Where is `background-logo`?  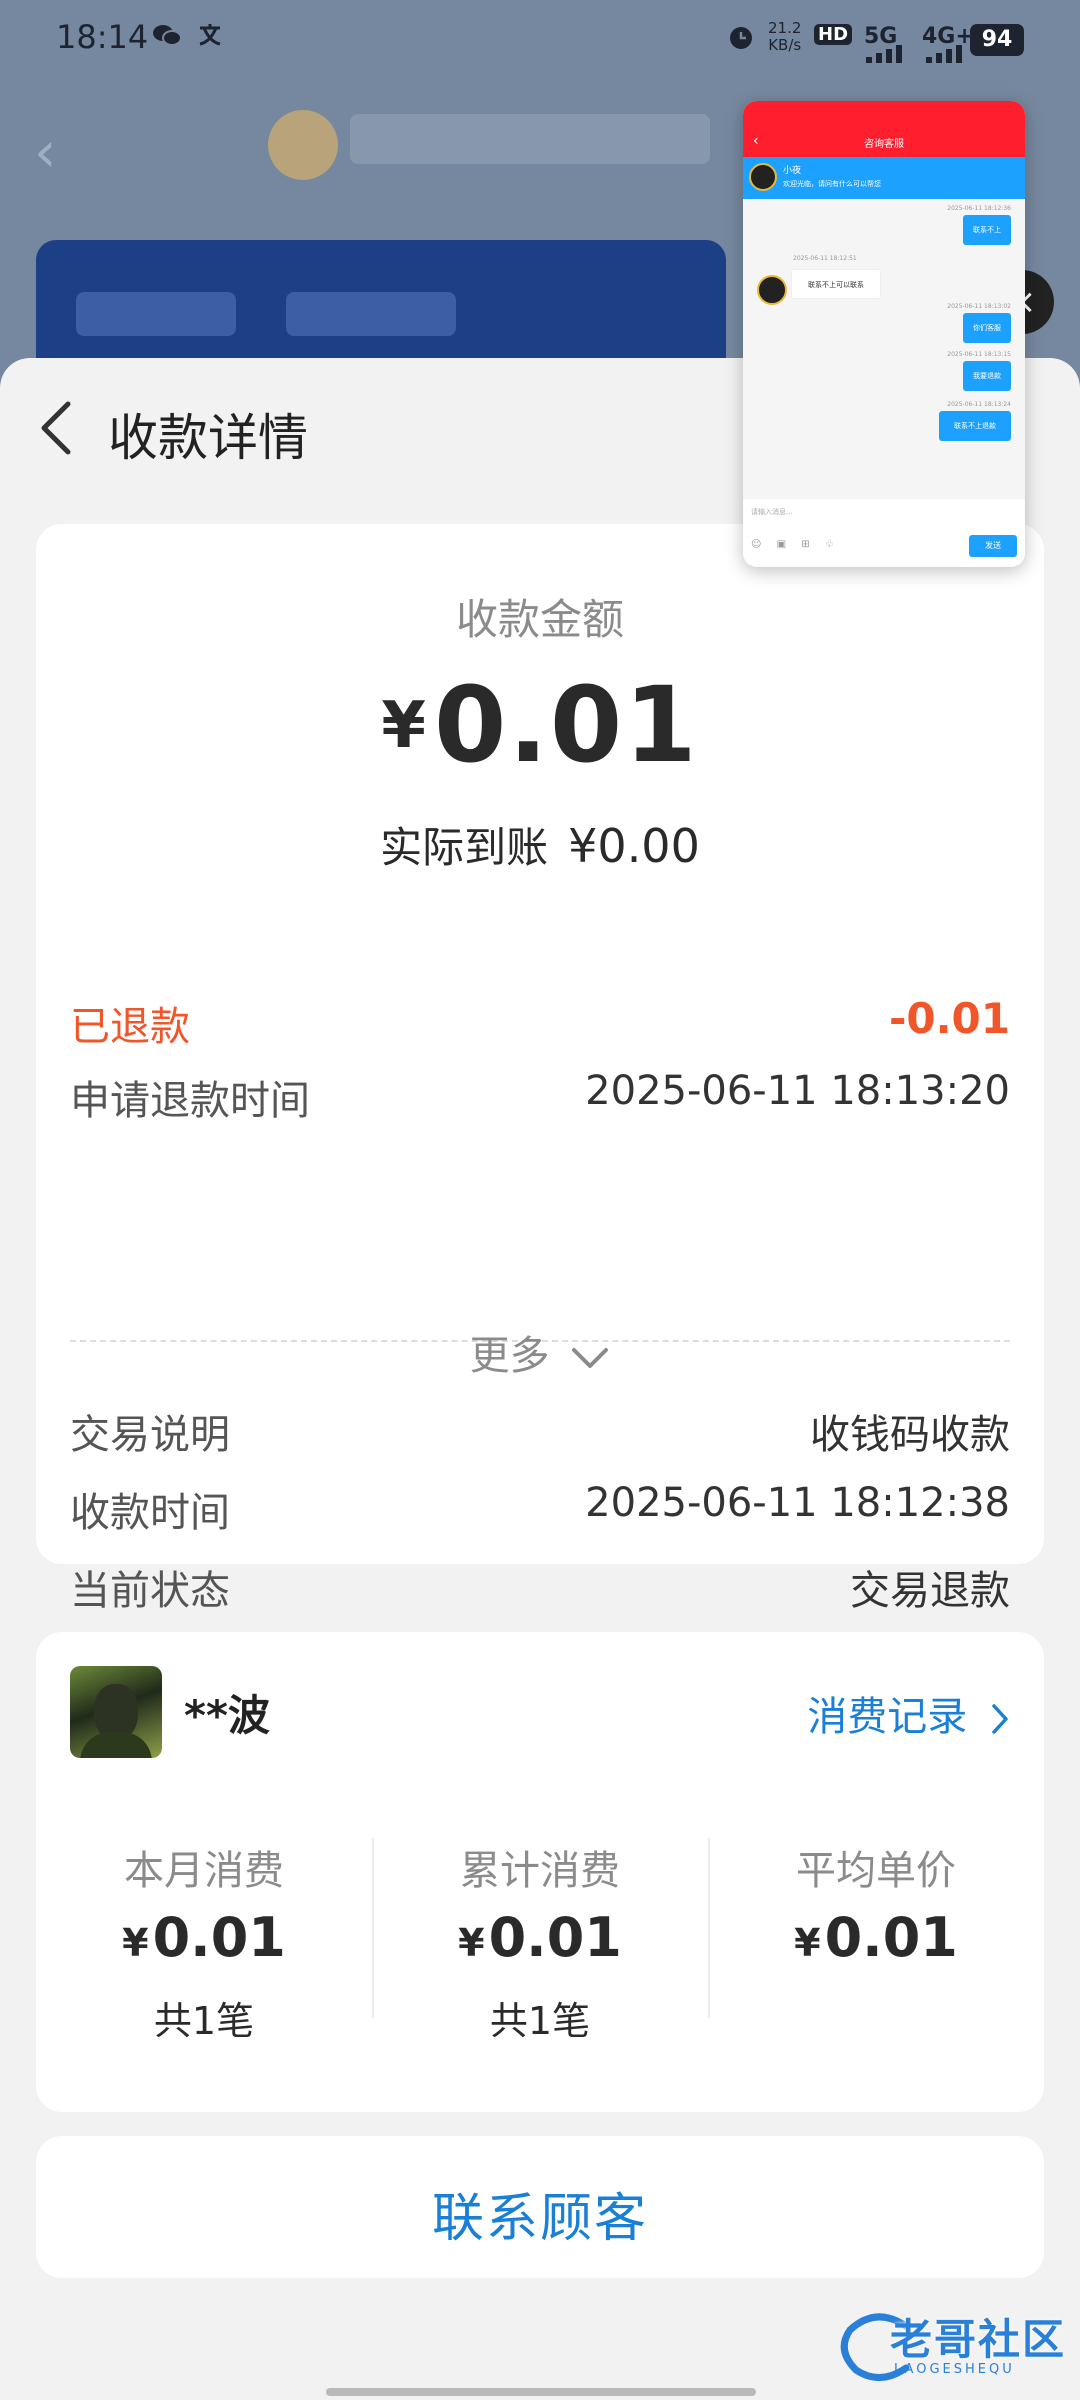 background-logo is located at coordinates (303, 145).